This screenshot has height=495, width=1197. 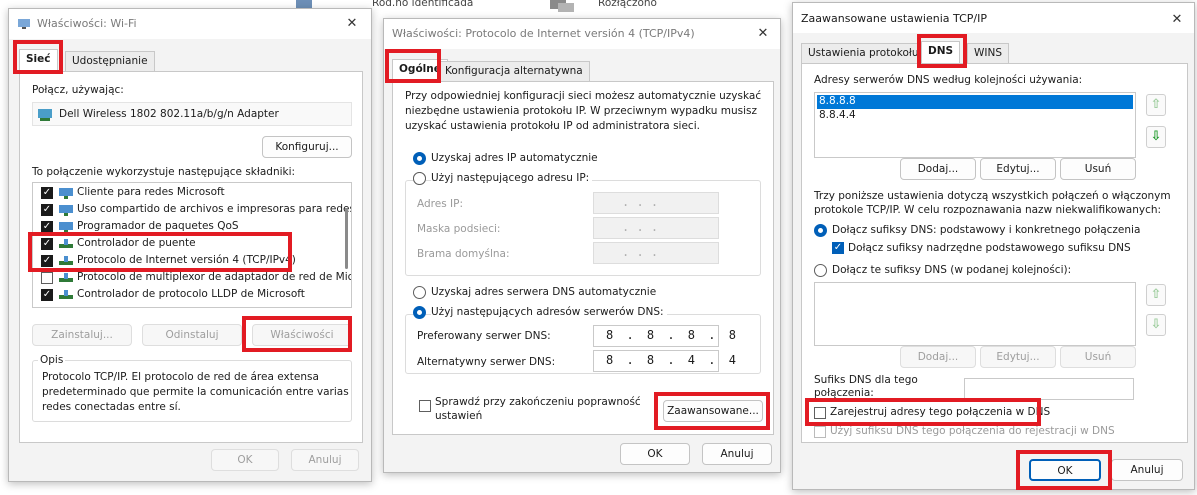 I want to click on description-group-label: Opis, so click(x=52, y=360).